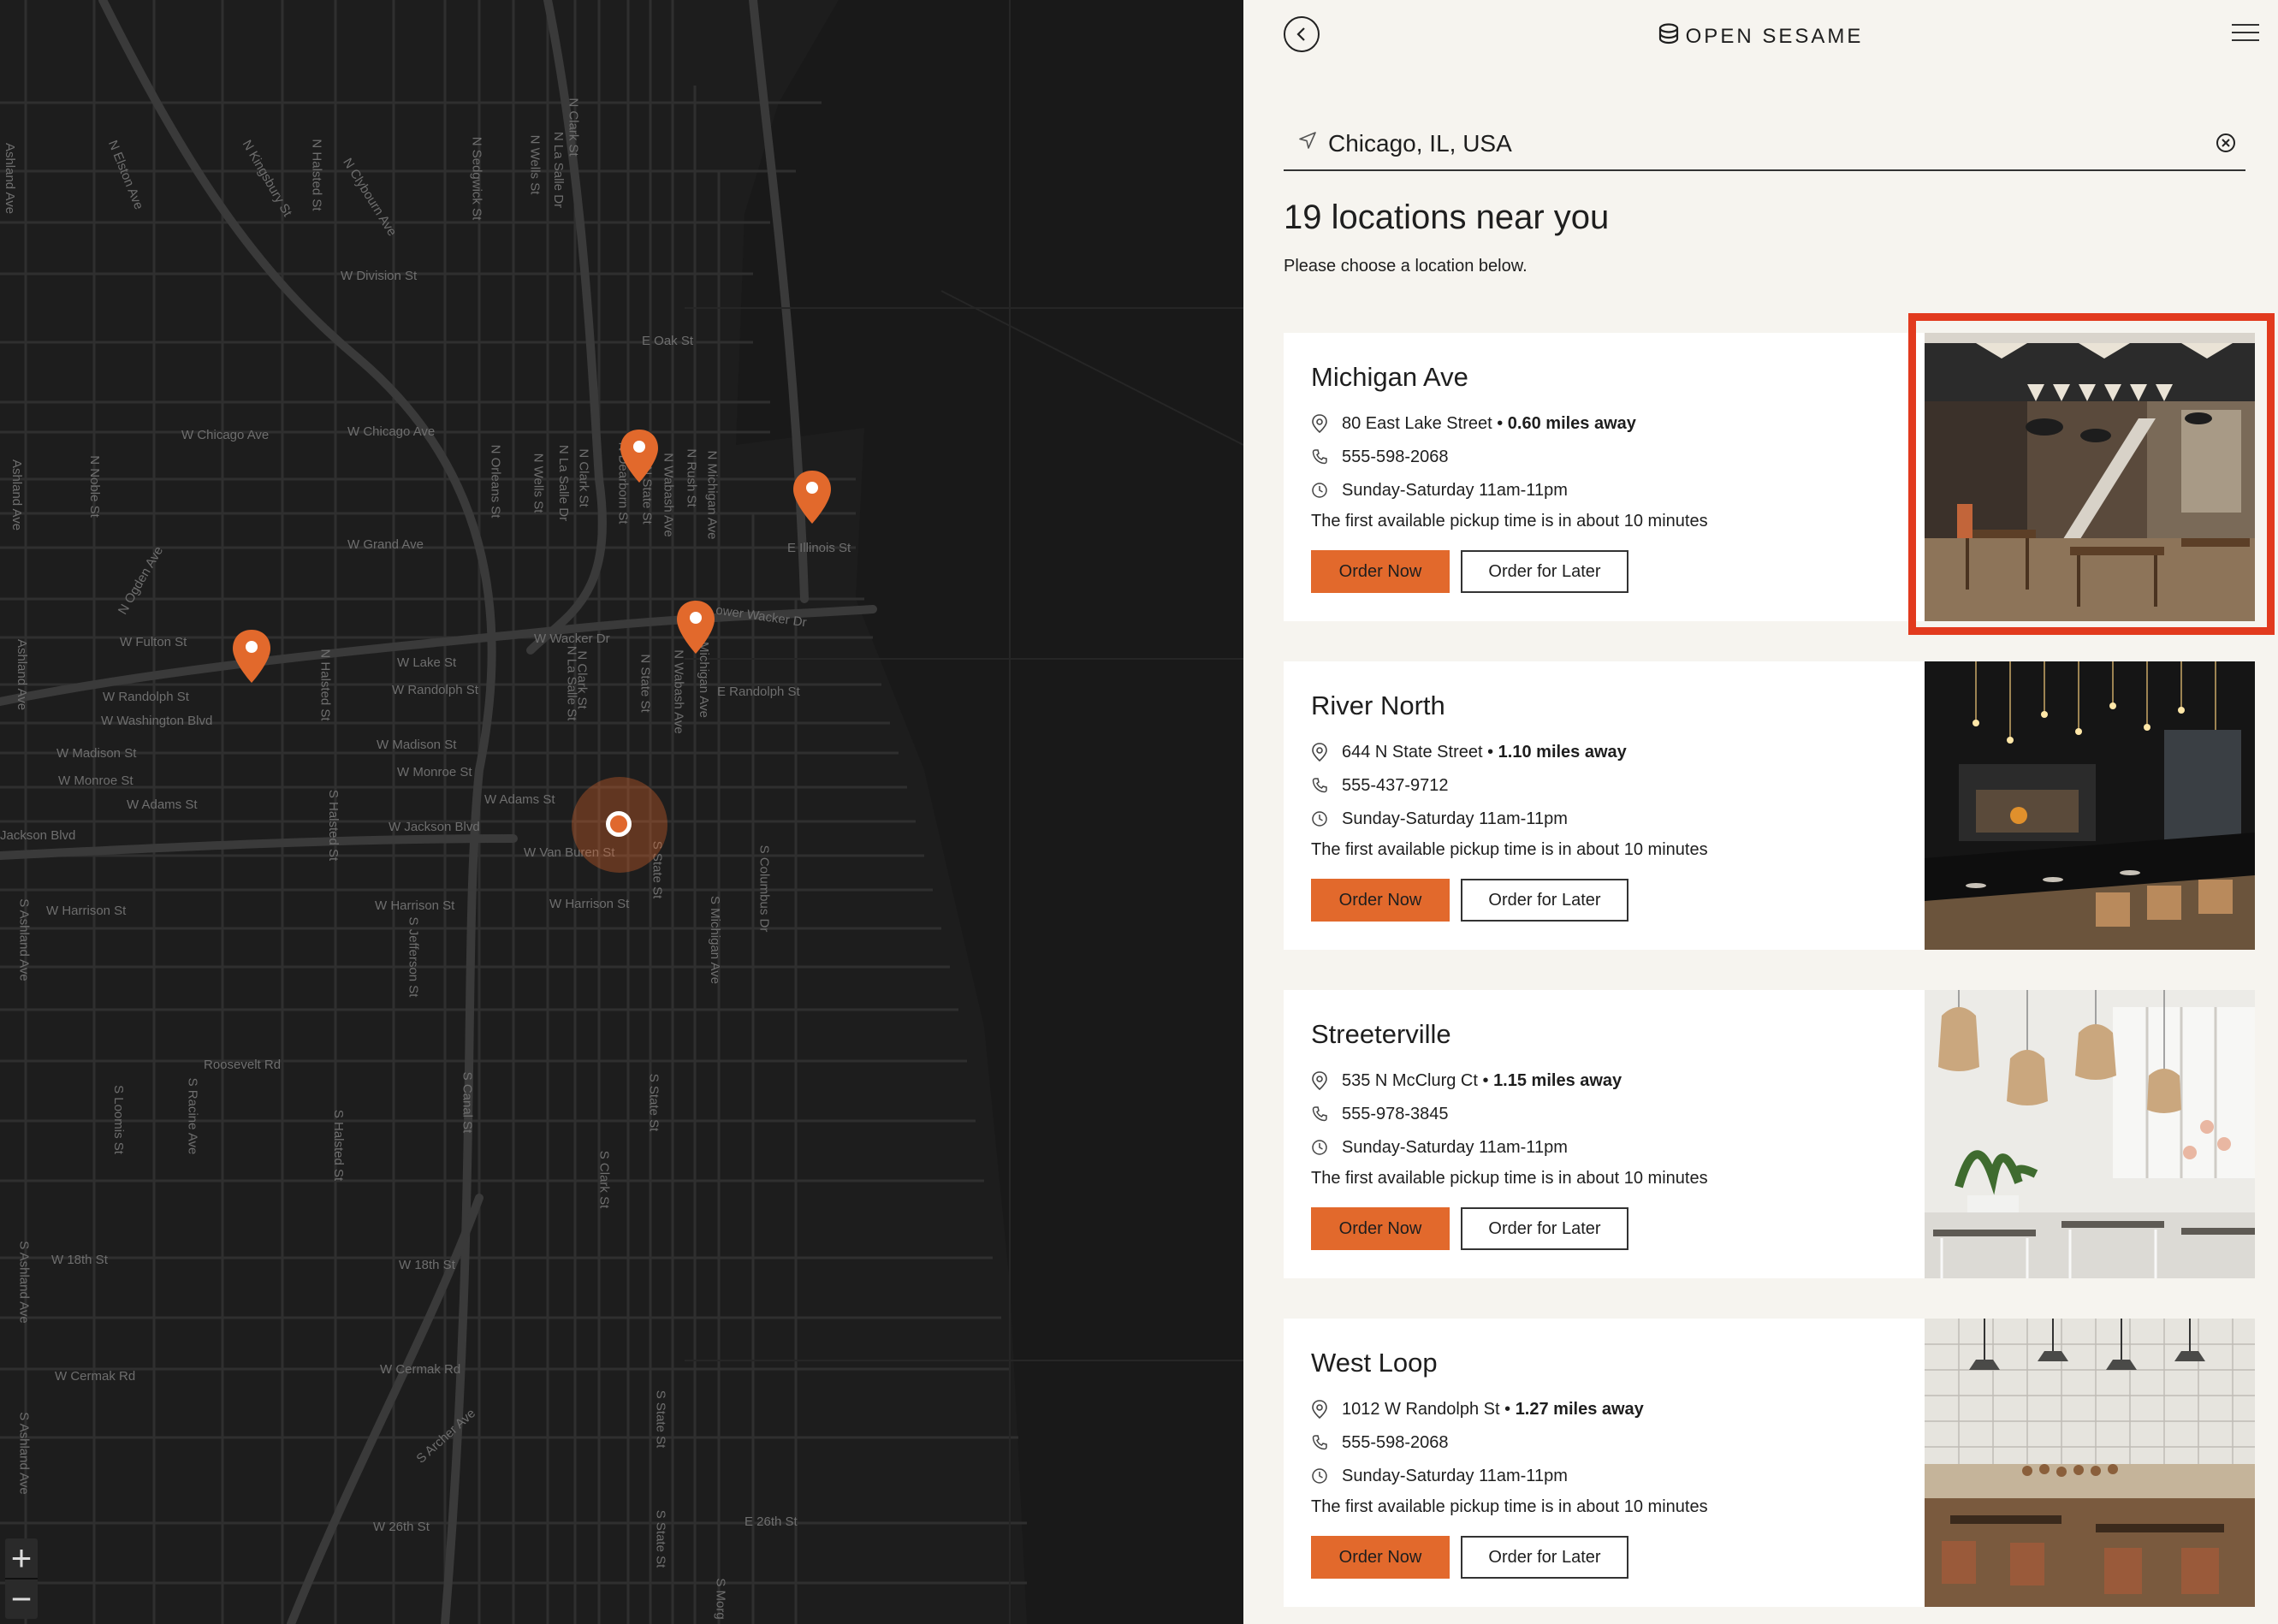 This screenshot has height=1624, width=2278. Describe the element at coordinates (95, 780) in the screenshot. I see `street-label: W Monroe St` at that location.